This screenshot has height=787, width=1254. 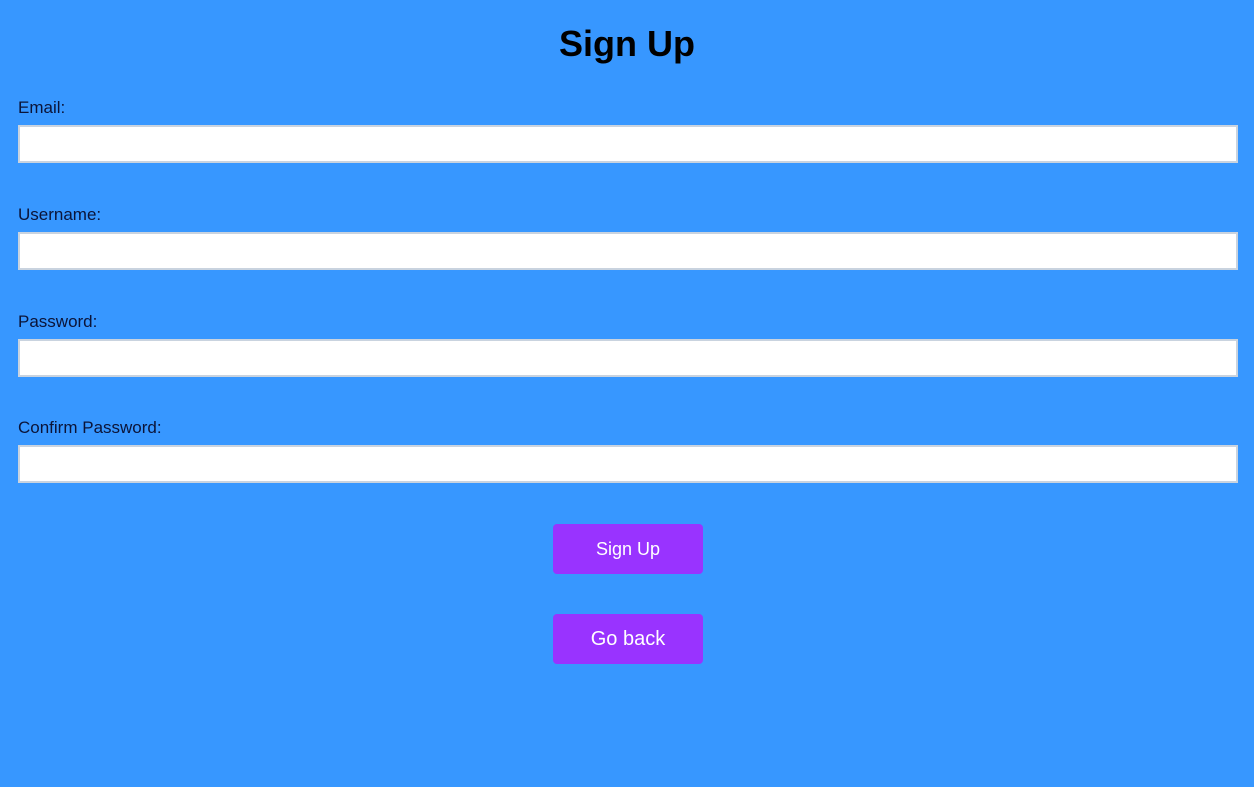 I want to click on password-label: Password:, so click(x=58, y=321).